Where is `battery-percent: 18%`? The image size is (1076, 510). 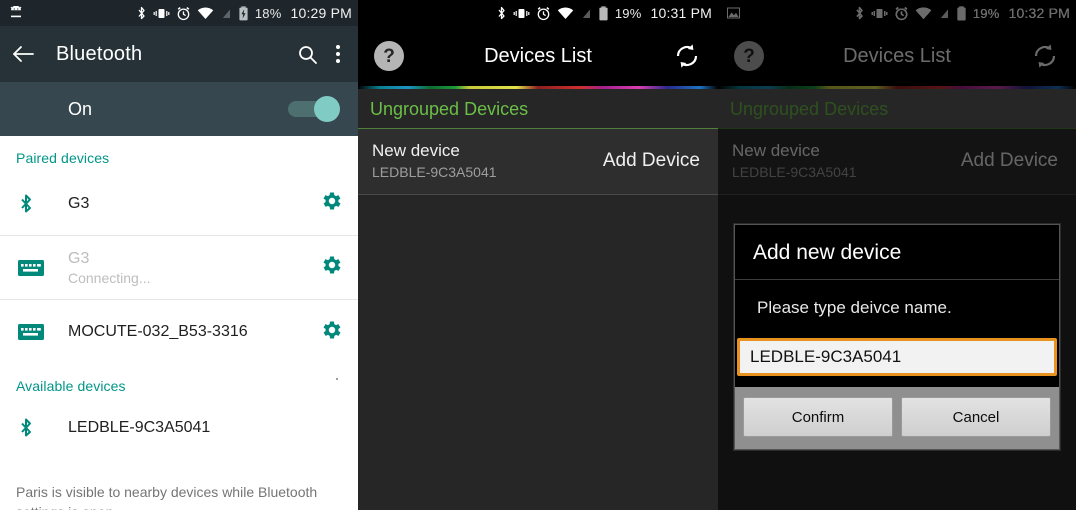 battery-percent: 18% is located at coordinates (268, 13).